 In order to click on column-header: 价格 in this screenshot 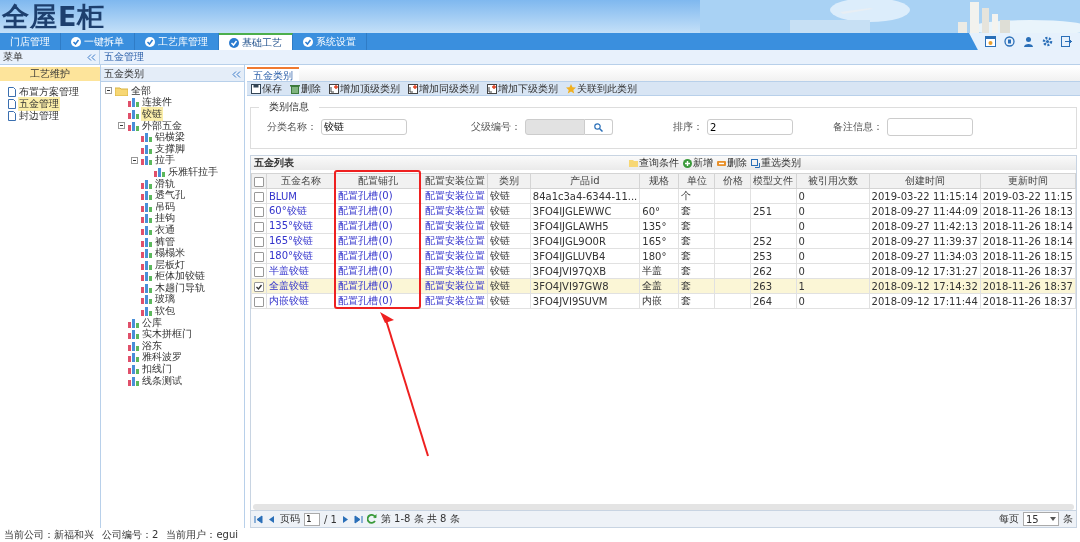, I will do `click(732, 181)`.